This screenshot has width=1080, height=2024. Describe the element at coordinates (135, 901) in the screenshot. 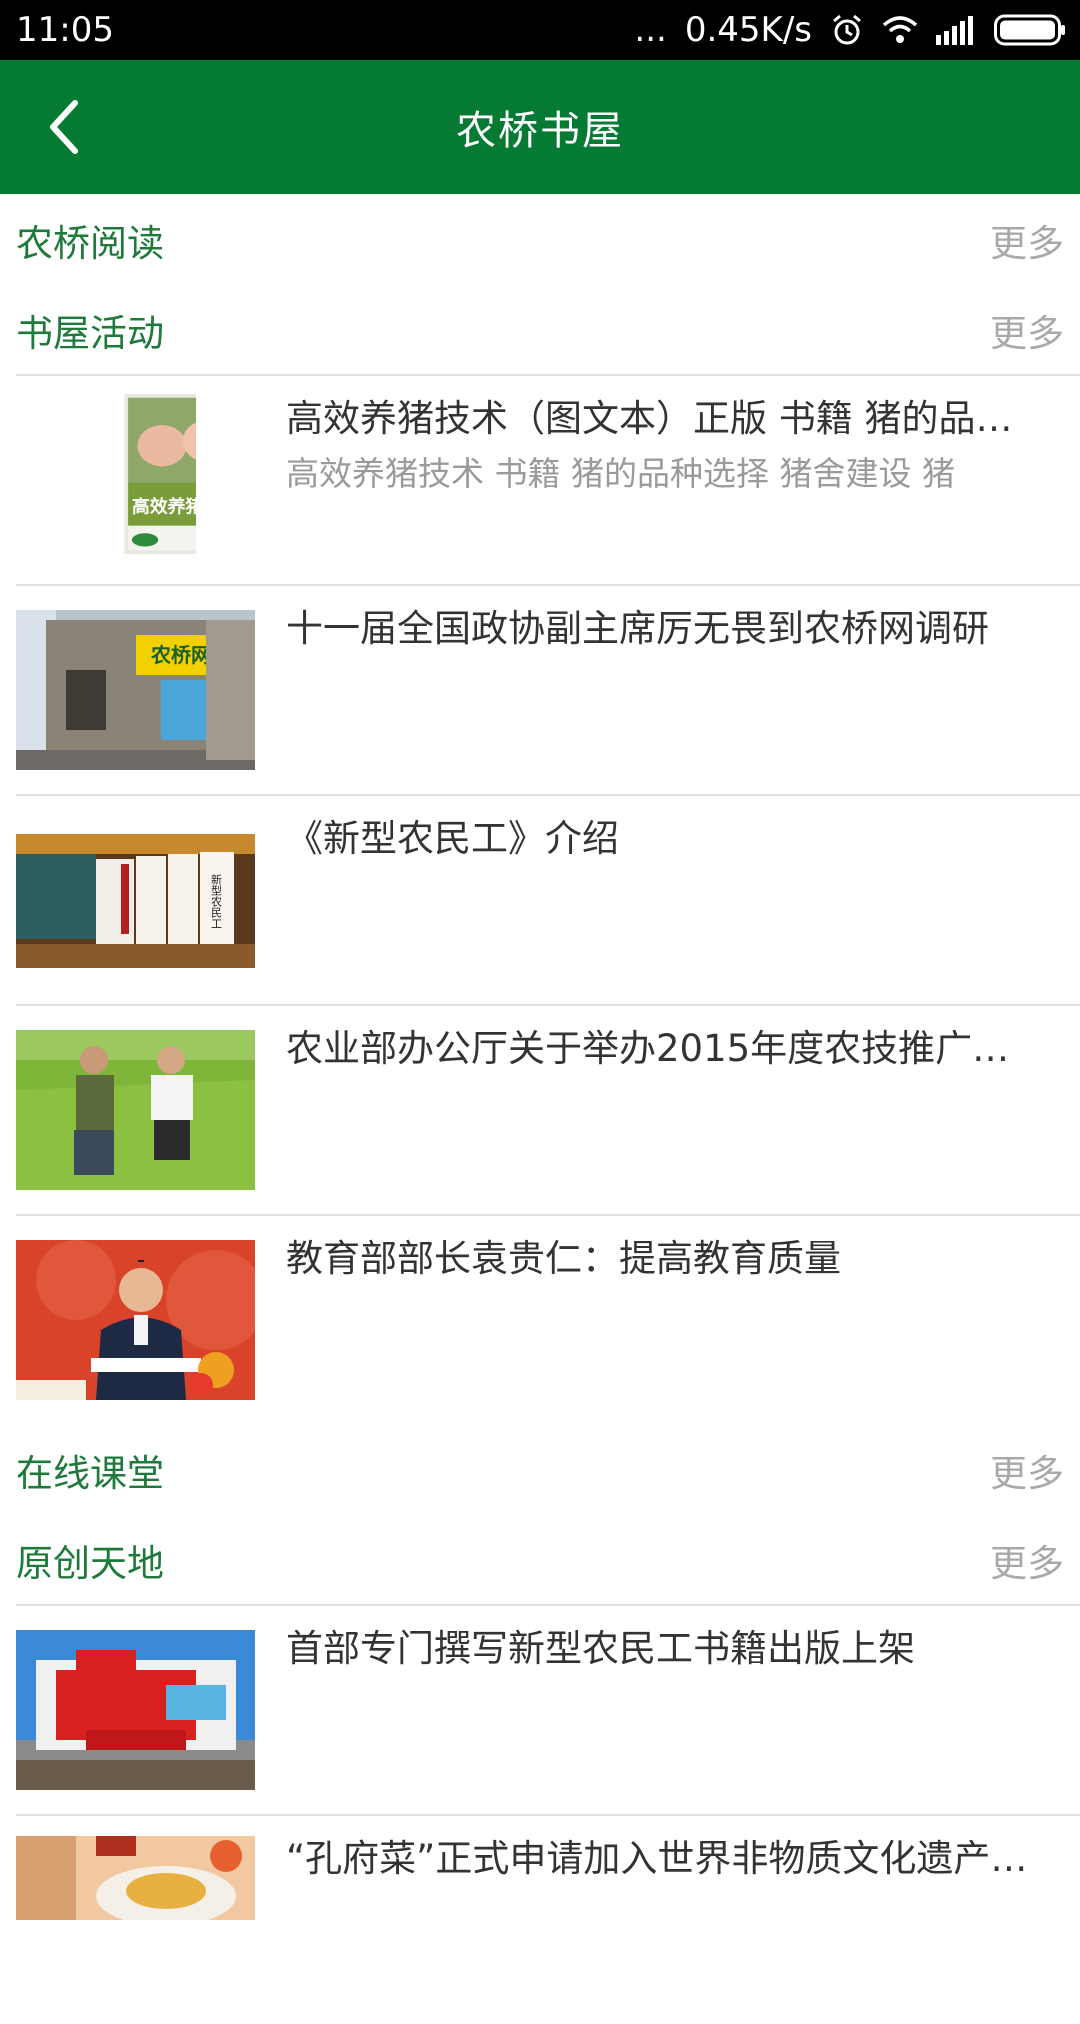

I see `books-photo-thumbnail: 新型农民工` at that location.